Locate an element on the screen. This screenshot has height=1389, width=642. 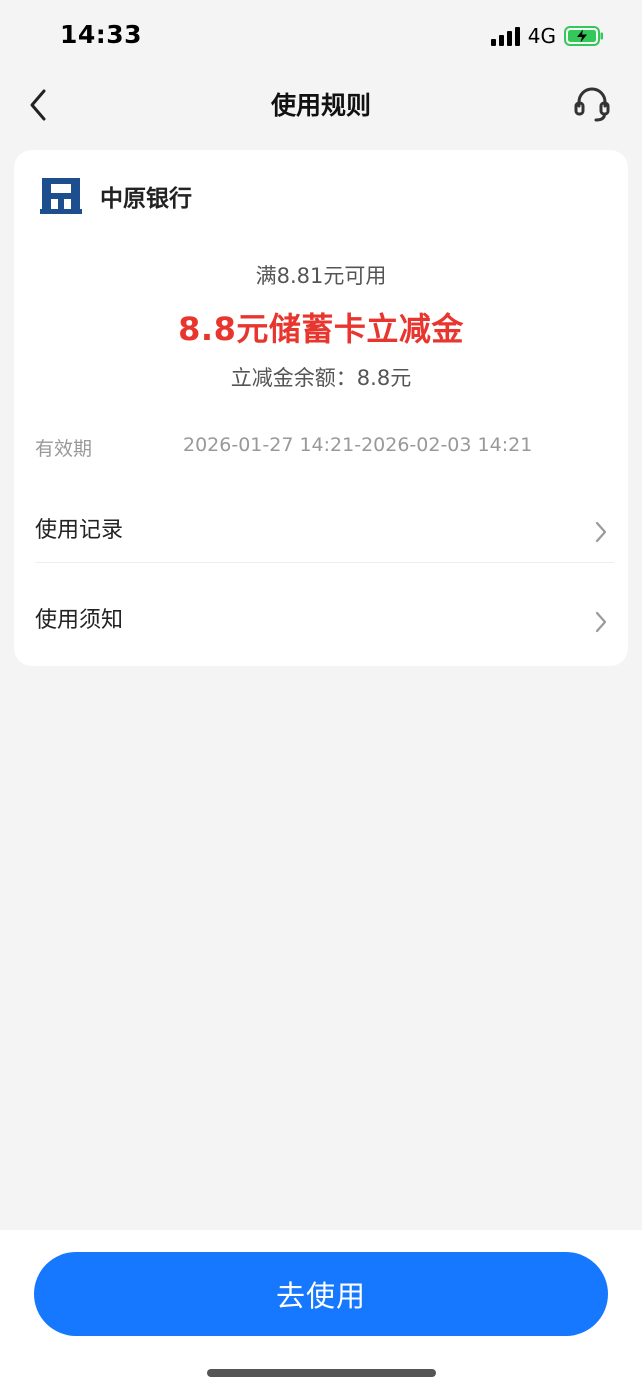
status-time: 14:33 is located at coordinates (101, 34).